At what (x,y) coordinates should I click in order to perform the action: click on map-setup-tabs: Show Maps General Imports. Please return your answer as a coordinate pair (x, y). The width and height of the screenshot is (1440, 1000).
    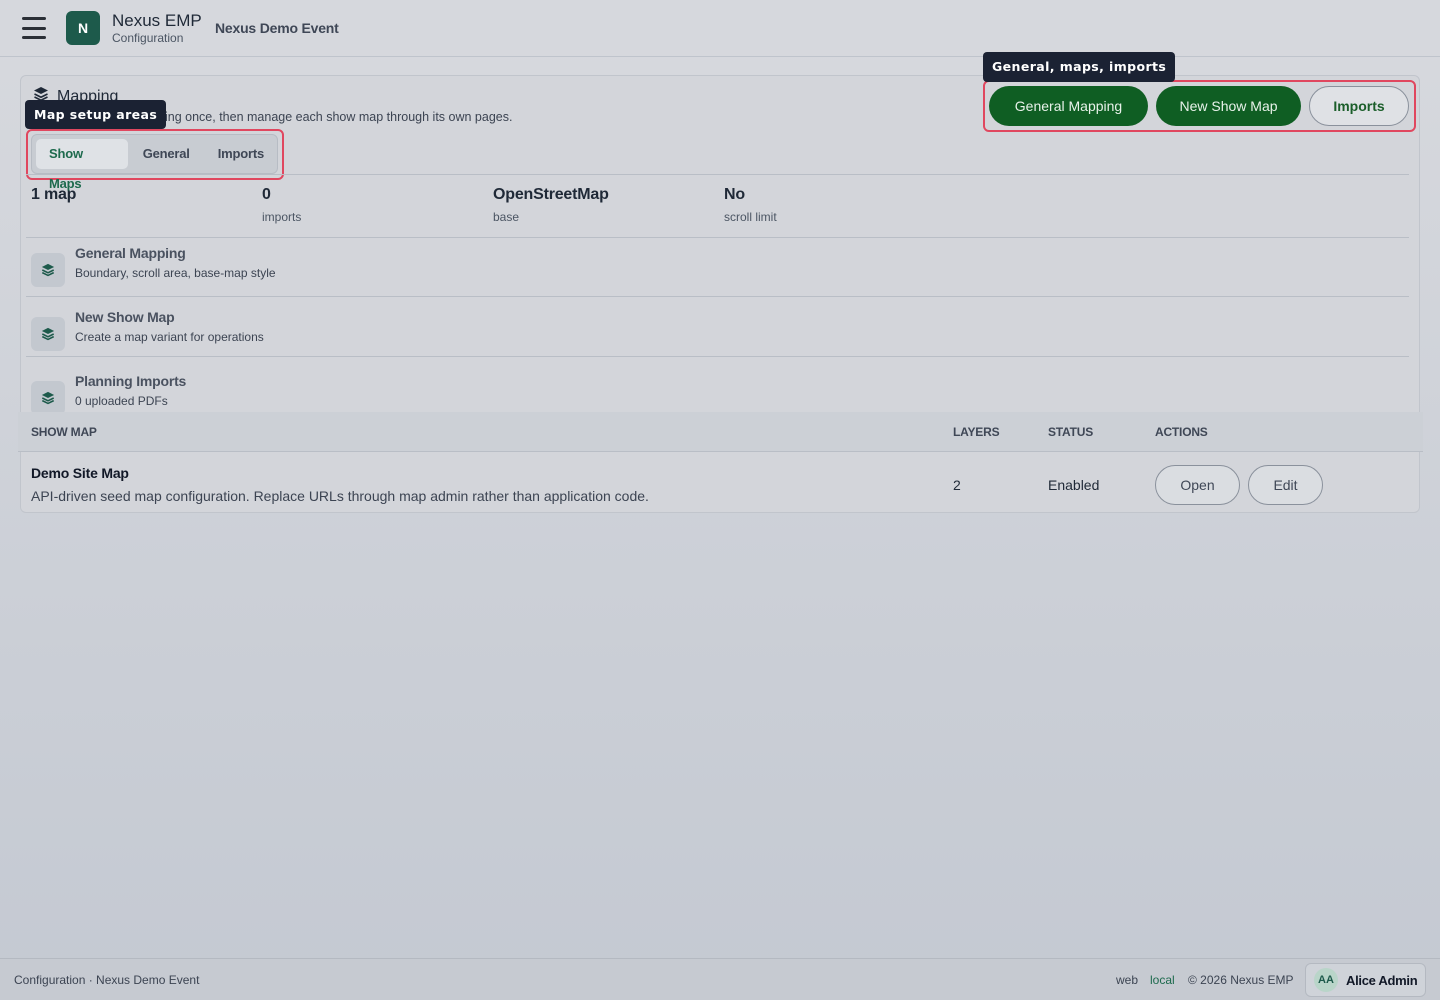
    Looking at the image, I should click on (154, 162).